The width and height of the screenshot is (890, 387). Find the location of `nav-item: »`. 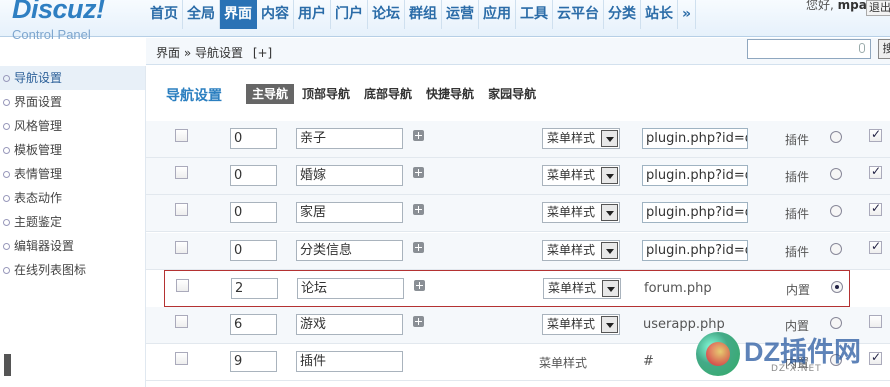

nav-item: » is located at coordinates (687, 14).